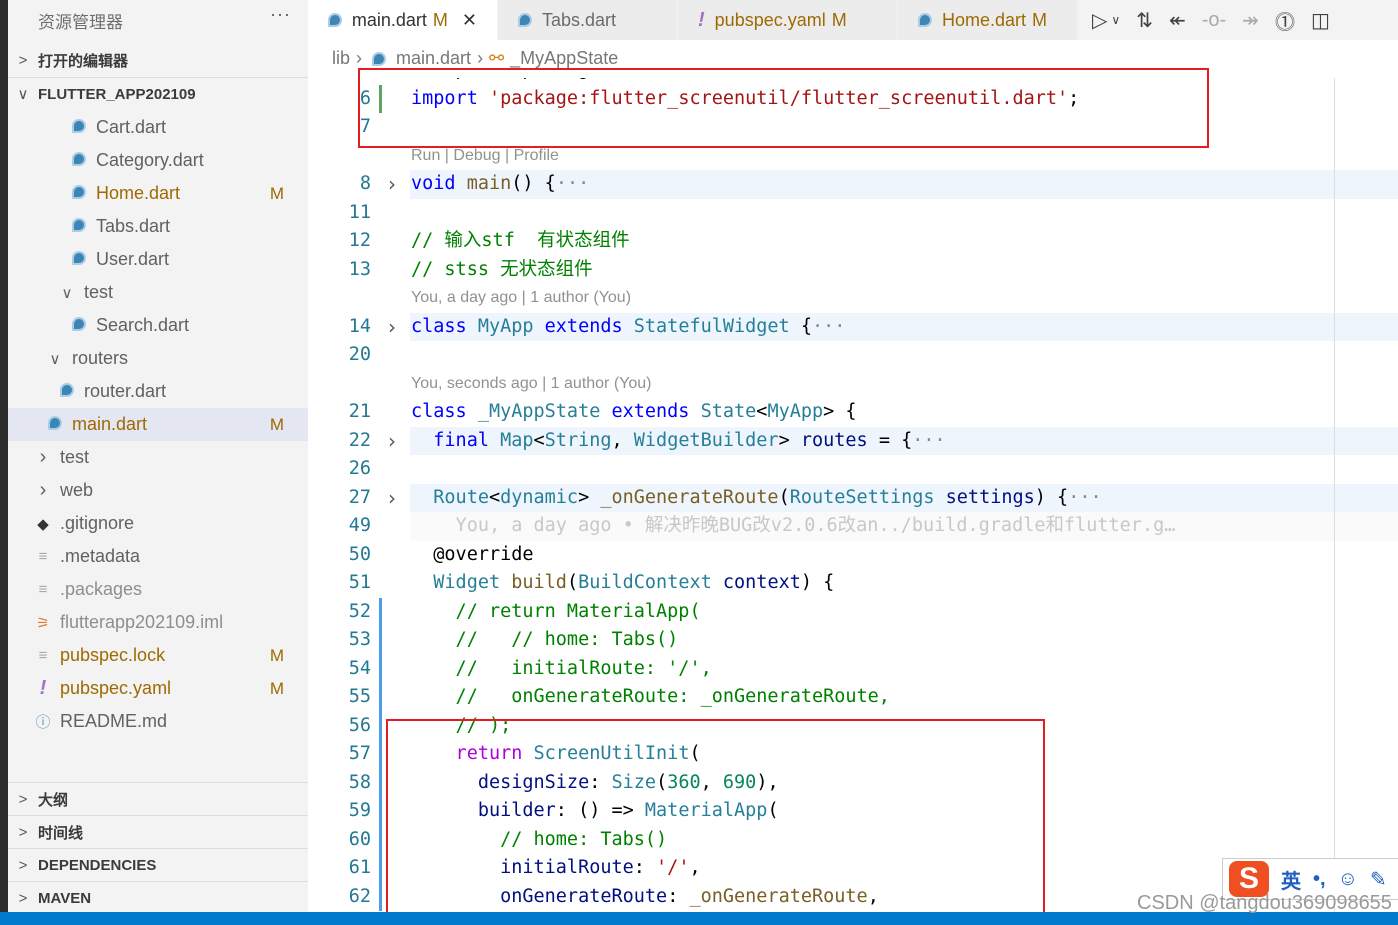 This screenshot has width=1398, height=925. Describe the element at coordinates (539, 497) in the screenshot. I see `code-token: dynamic` at that location.